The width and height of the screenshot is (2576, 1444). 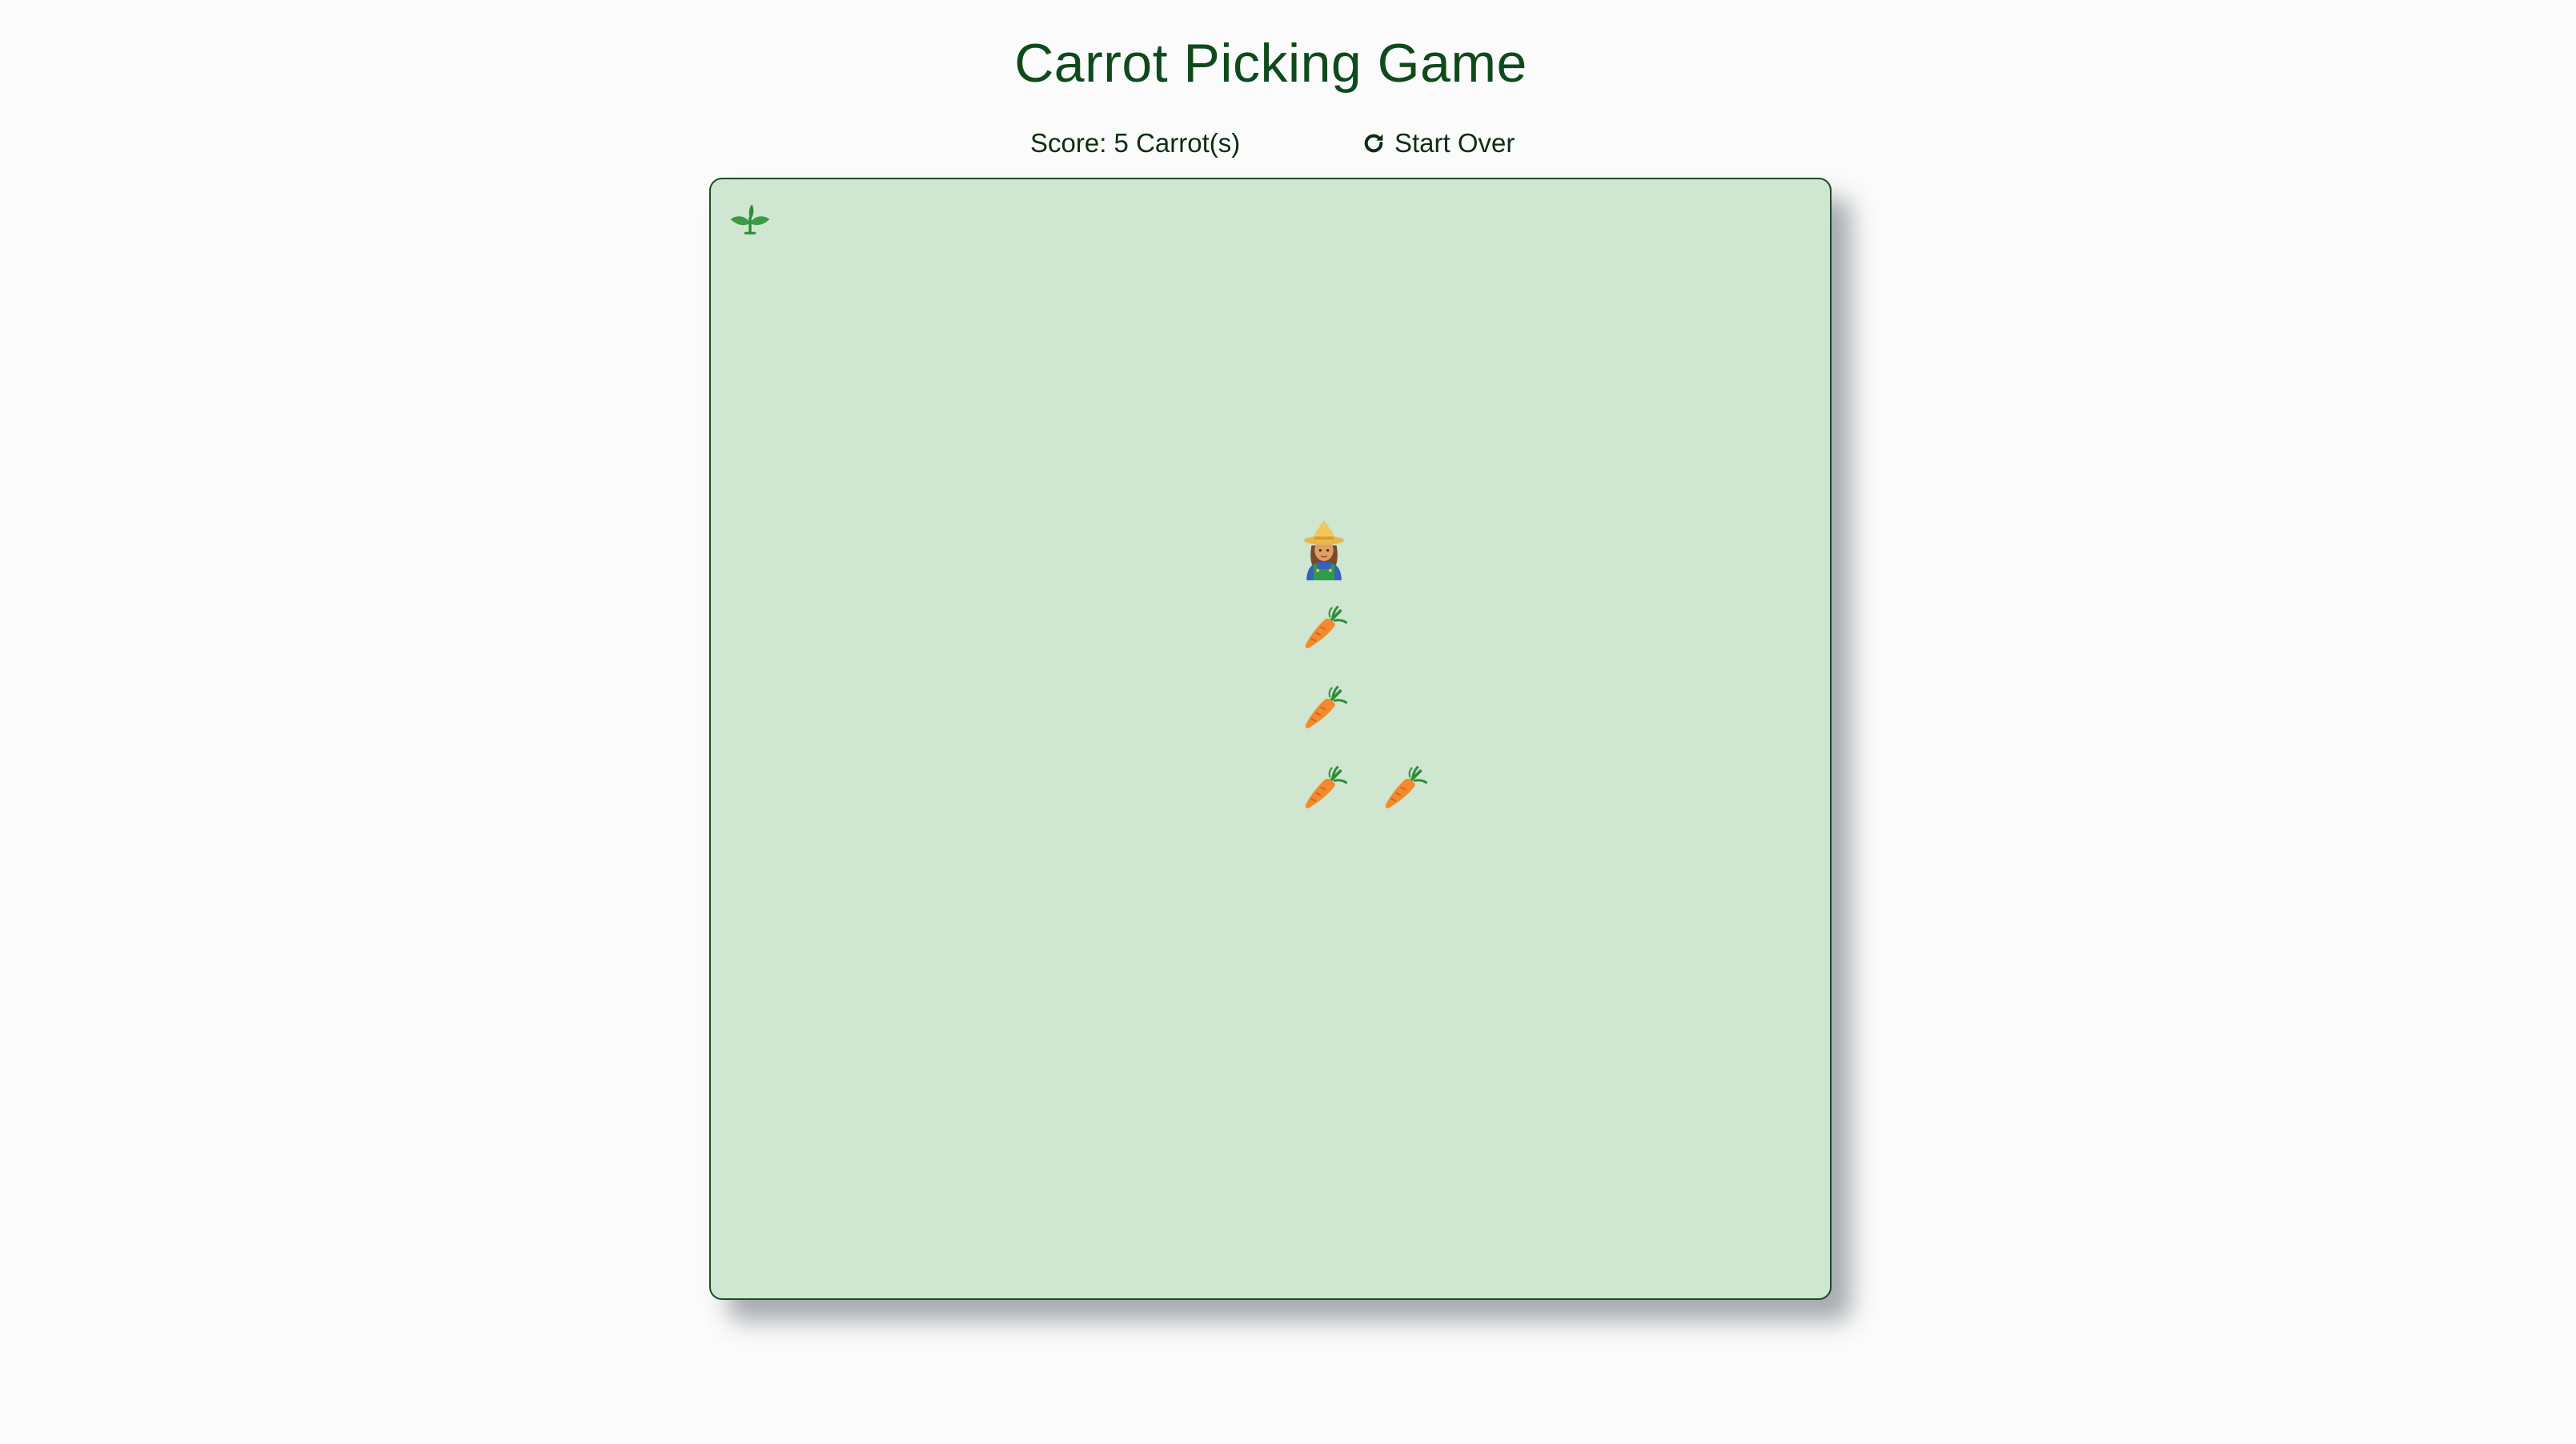 What do you see at coordinates (1136, 143) in the screenshot?
I see `score-display: Score: 5 Carrot(s)` at bounding box center [1136, 143].